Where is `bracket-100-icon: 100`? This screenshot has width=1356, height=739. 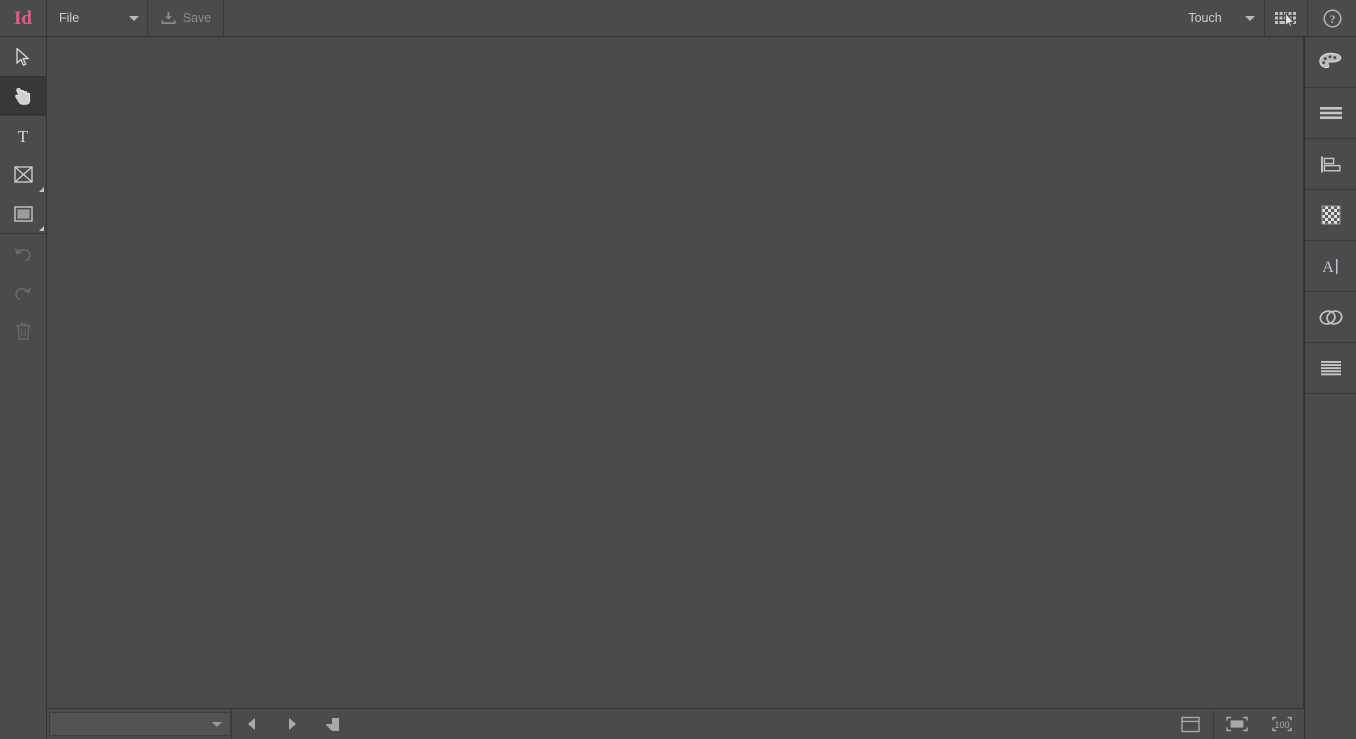 bracket-100-icon: 100 is located at coordinates (1282, 724).